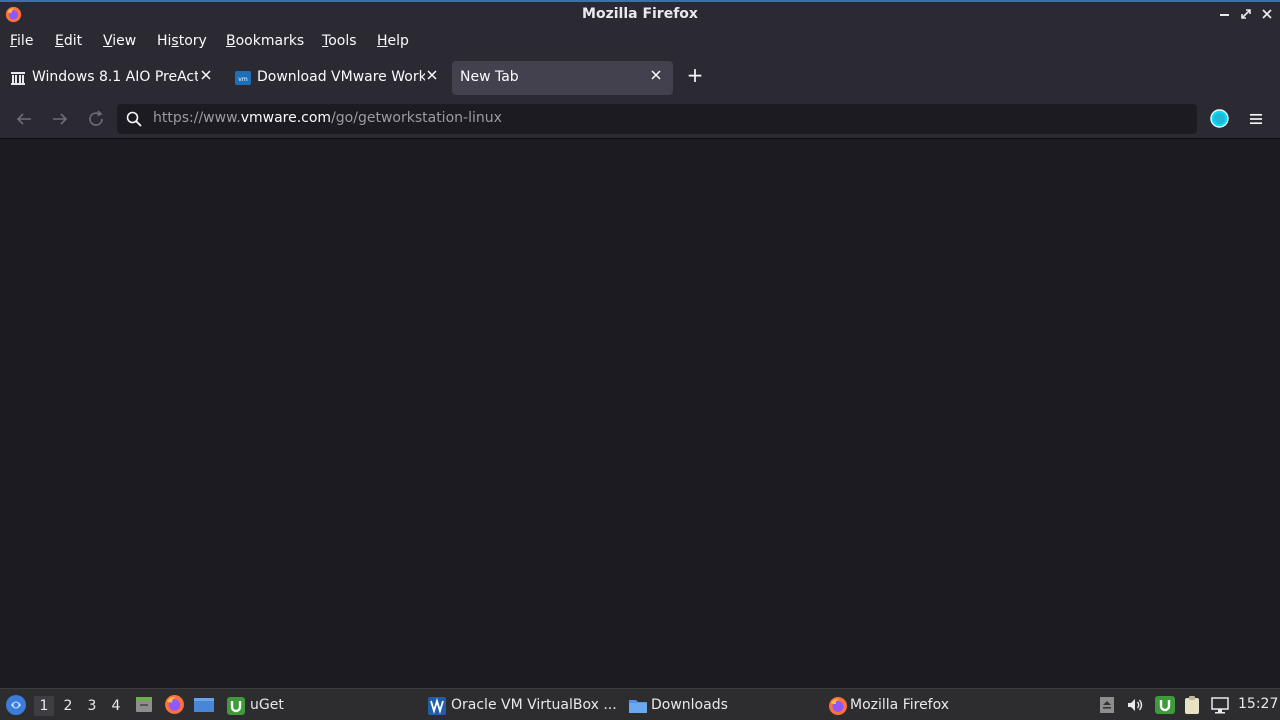 The width and height of the screenshot is (1280, 720). I want to click on task-downloads: Downloads, so click(723, 706).